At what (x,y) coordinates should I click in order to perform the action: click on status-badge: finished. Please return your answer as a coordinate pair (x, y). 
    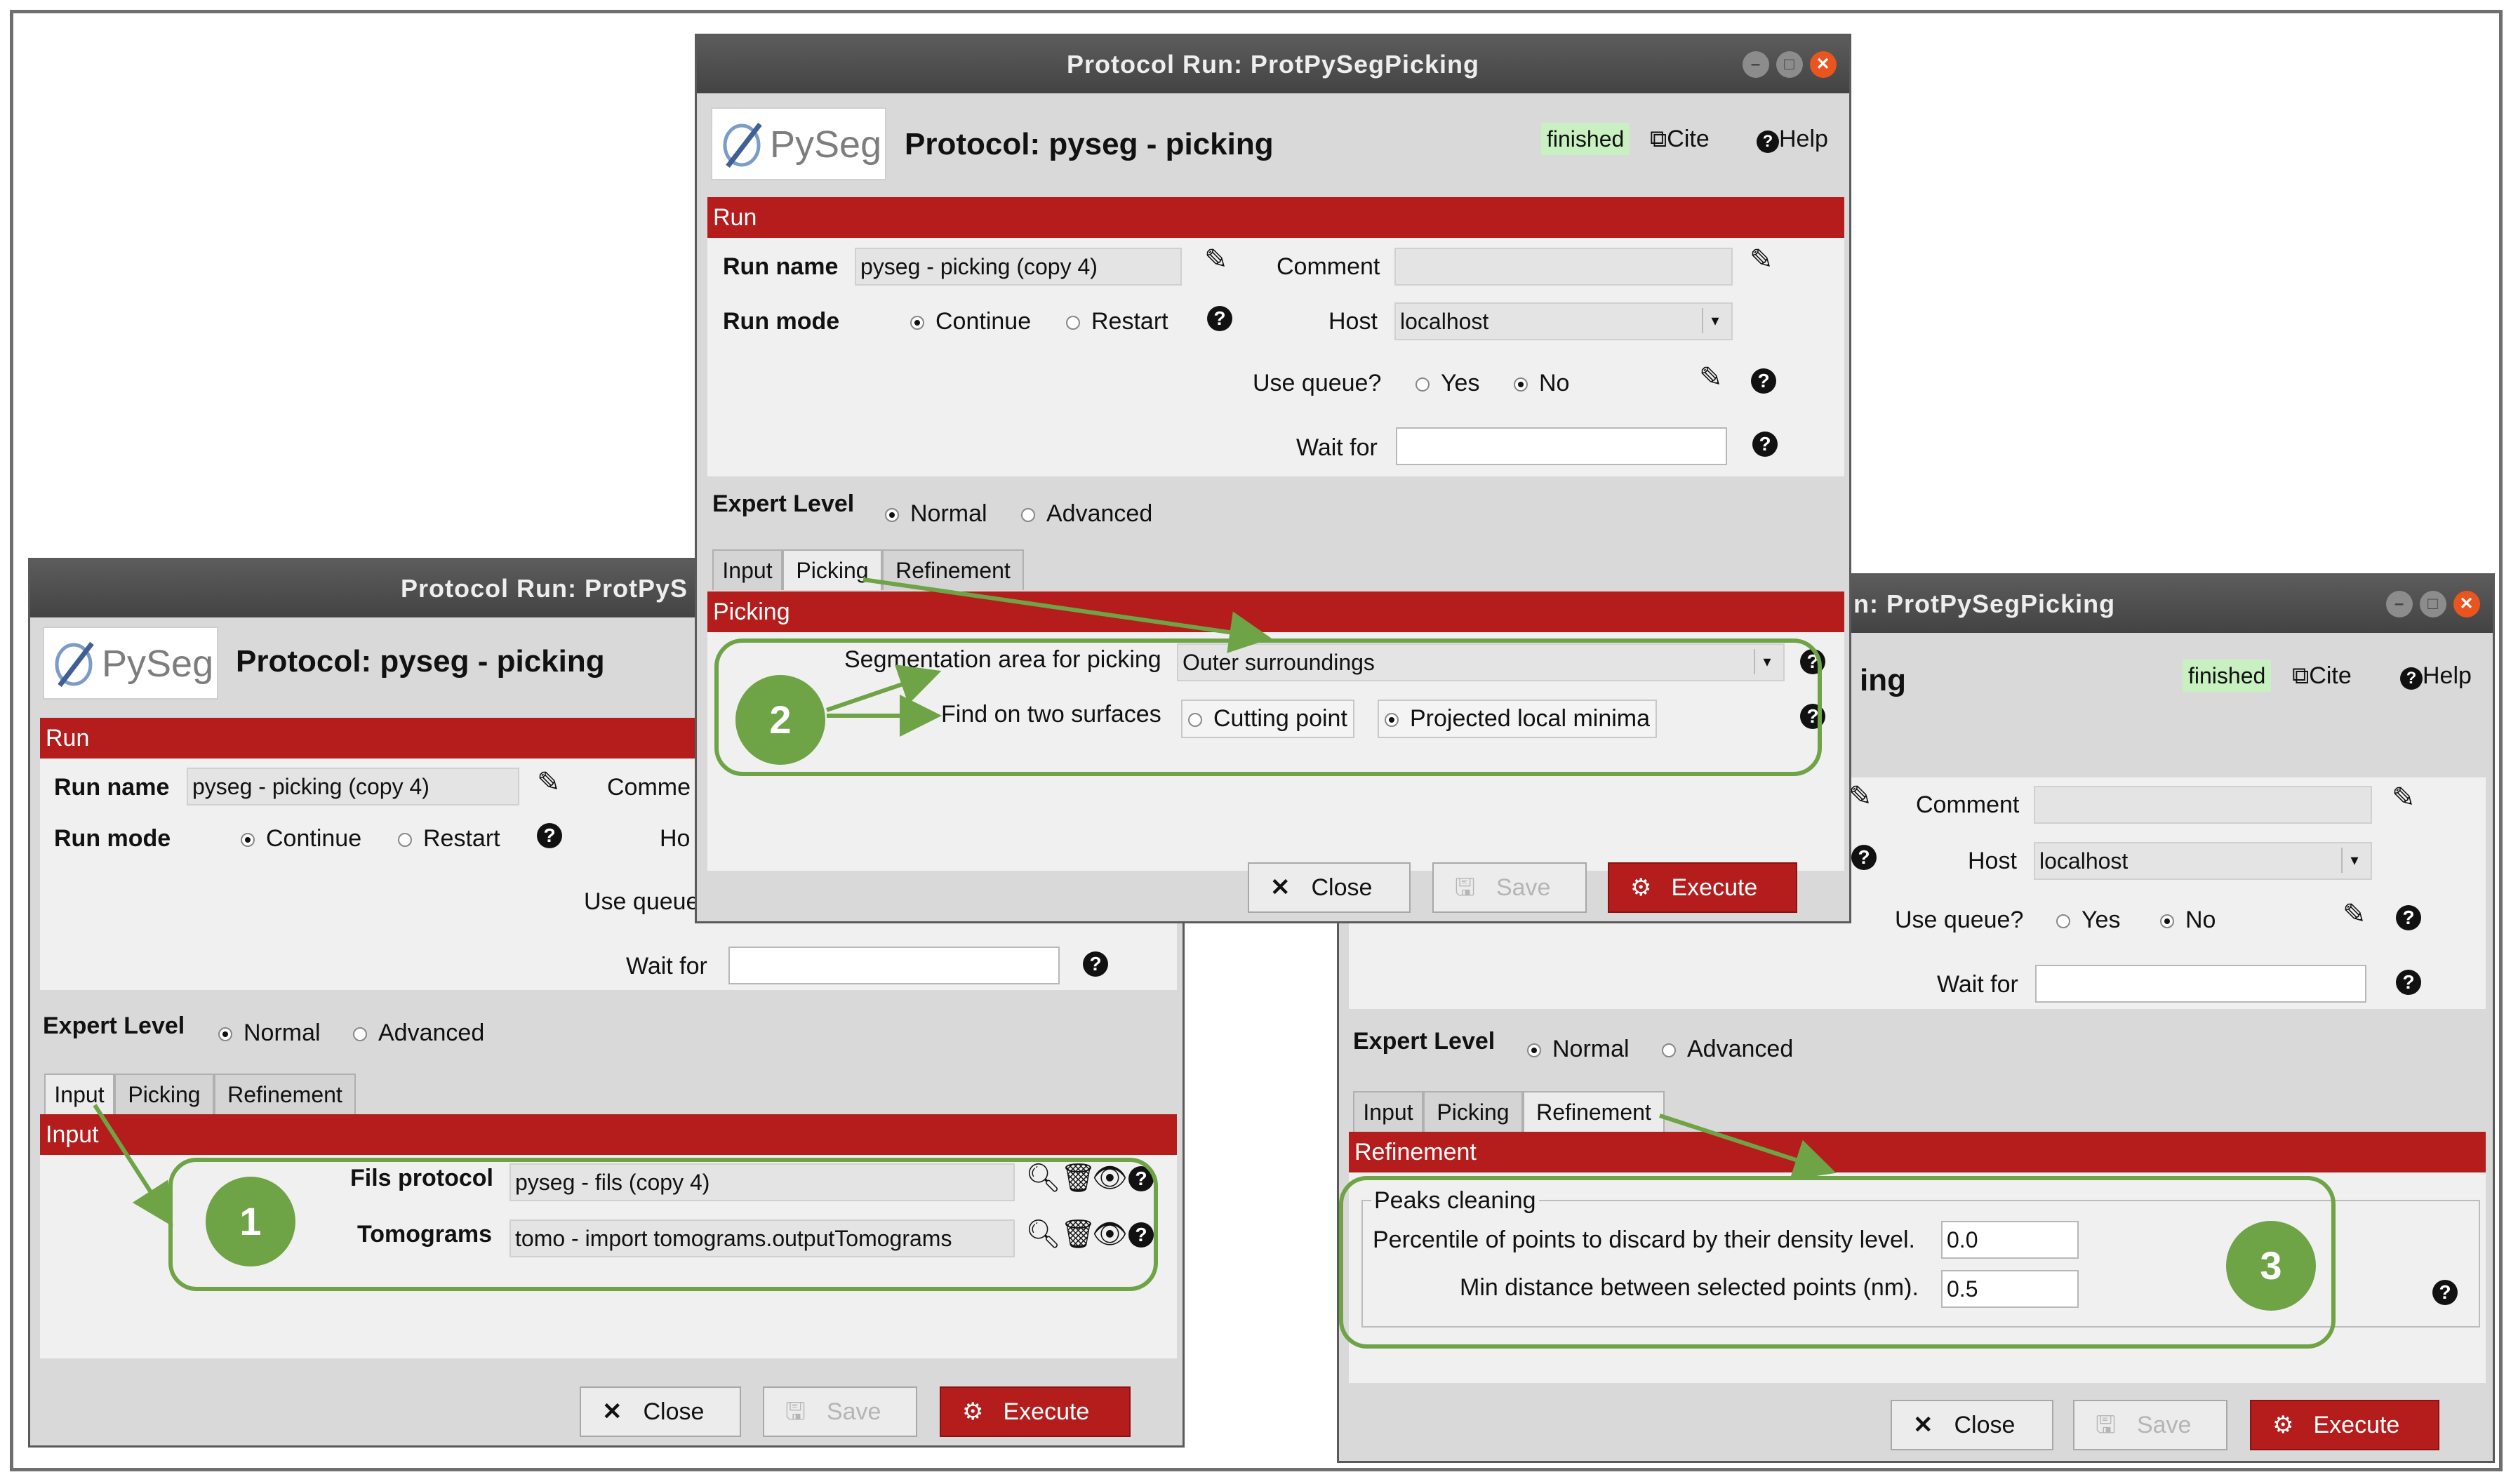
    Looking at the image, I should click on (2227, 676).